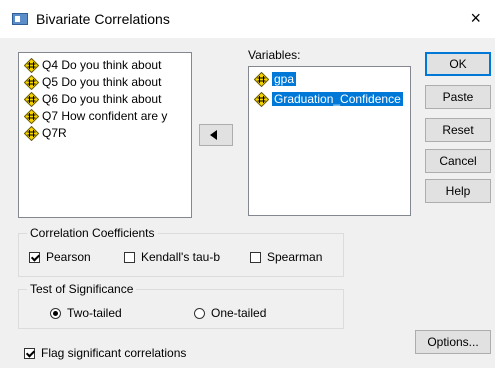  What do you see at coordinates (129, 257) in the screenshot?
I see `kendall-box` at bounding box center [129, 257].